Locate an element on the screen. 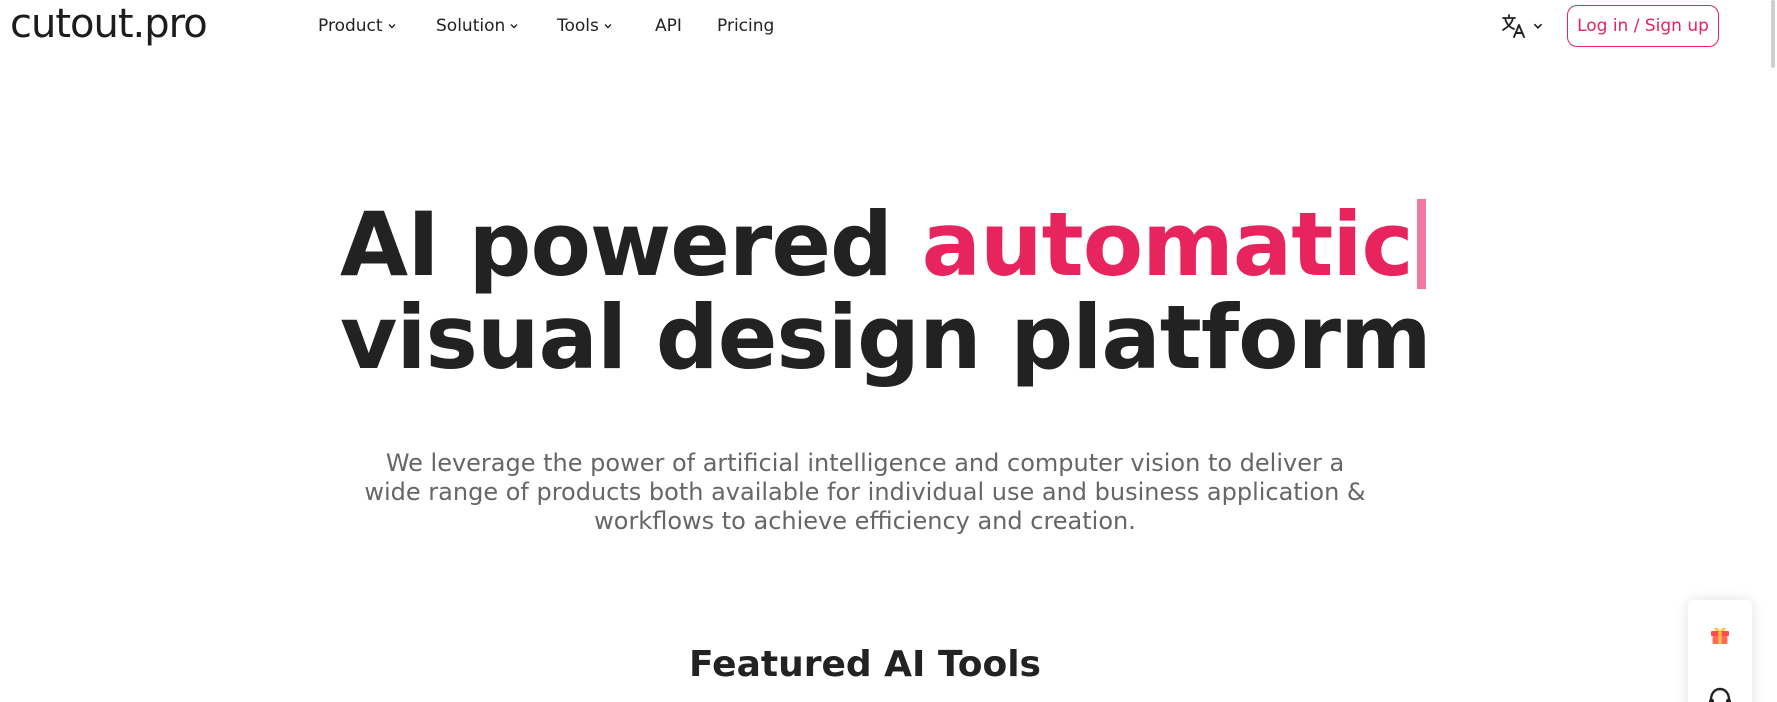 The height and width of the screenshot is (702, 1777). language-selector is located at coordinates (1522, 26).